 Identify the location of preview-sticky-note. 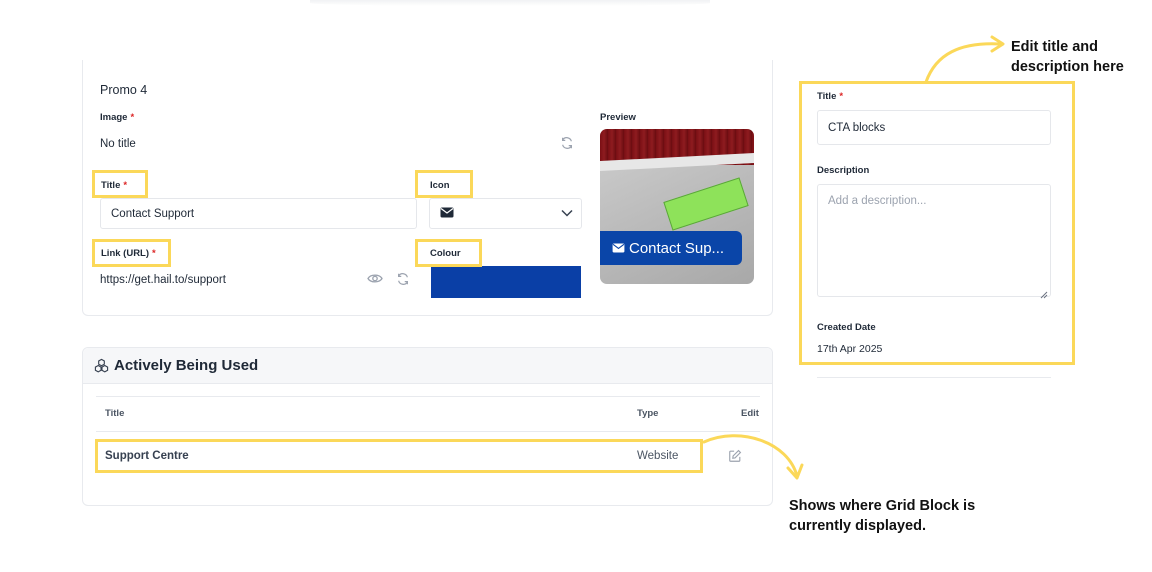
(706, 204).